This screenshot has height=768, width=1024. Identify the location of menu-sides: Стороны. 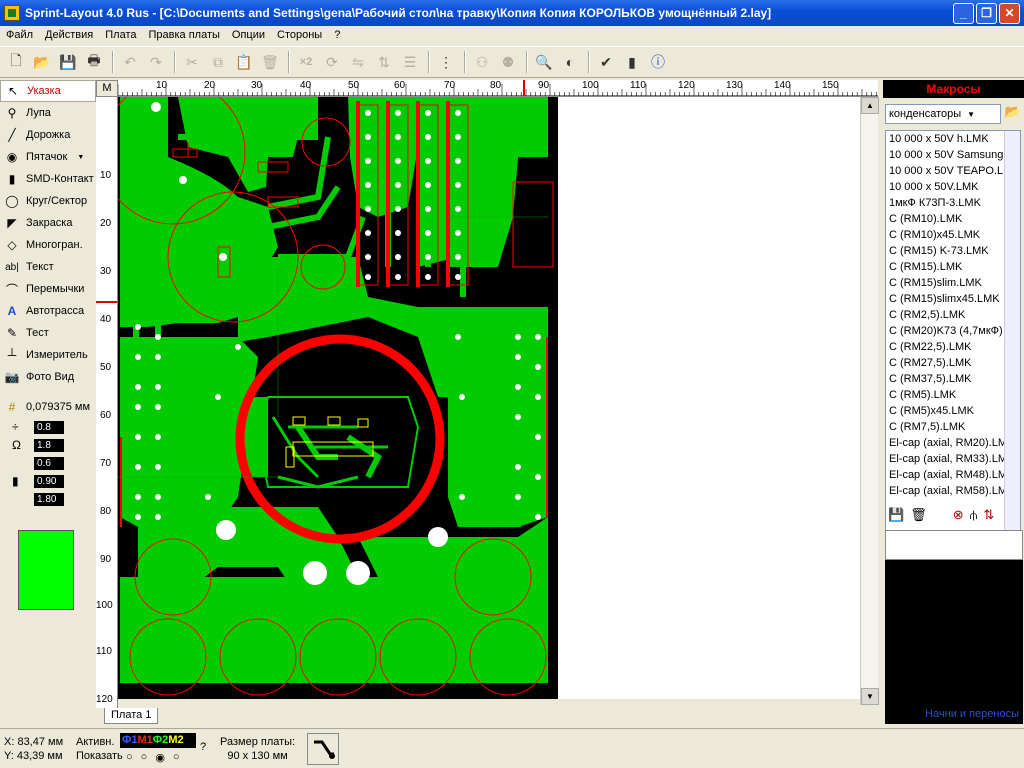
(299, 35).